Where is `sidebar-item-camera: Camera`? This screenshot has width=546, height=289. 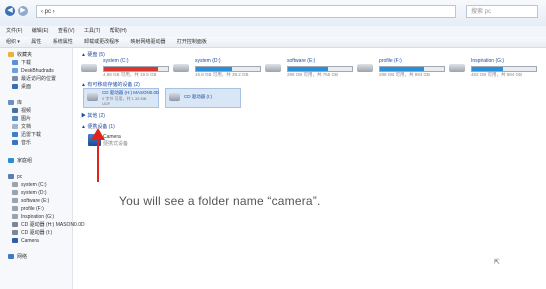 sidebar-item-camera: Camera is located at coordinates (25, 241).